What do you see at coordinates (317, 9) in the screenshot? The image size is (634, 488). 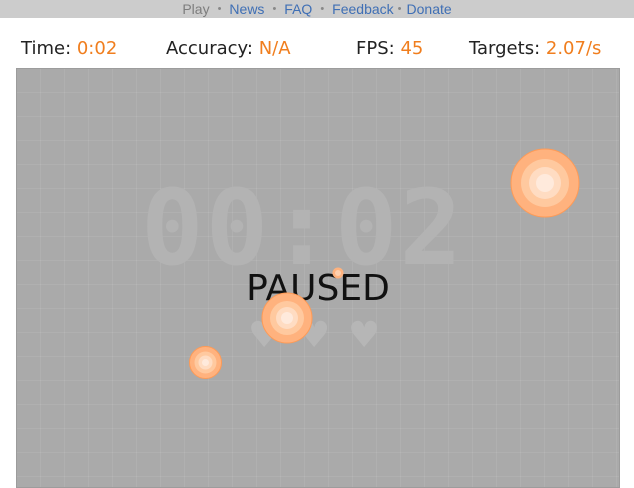 I see `top-nav: Play • News • FAQ • Feedback • Donate` at bounding box center [317, 9].